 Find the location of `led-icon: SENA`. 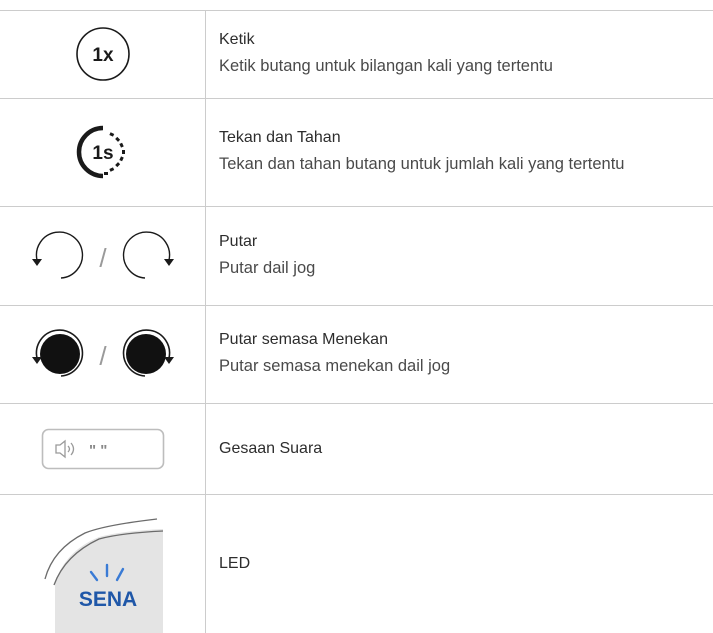

led-icon: SENA is located at coordinates (103, 575).